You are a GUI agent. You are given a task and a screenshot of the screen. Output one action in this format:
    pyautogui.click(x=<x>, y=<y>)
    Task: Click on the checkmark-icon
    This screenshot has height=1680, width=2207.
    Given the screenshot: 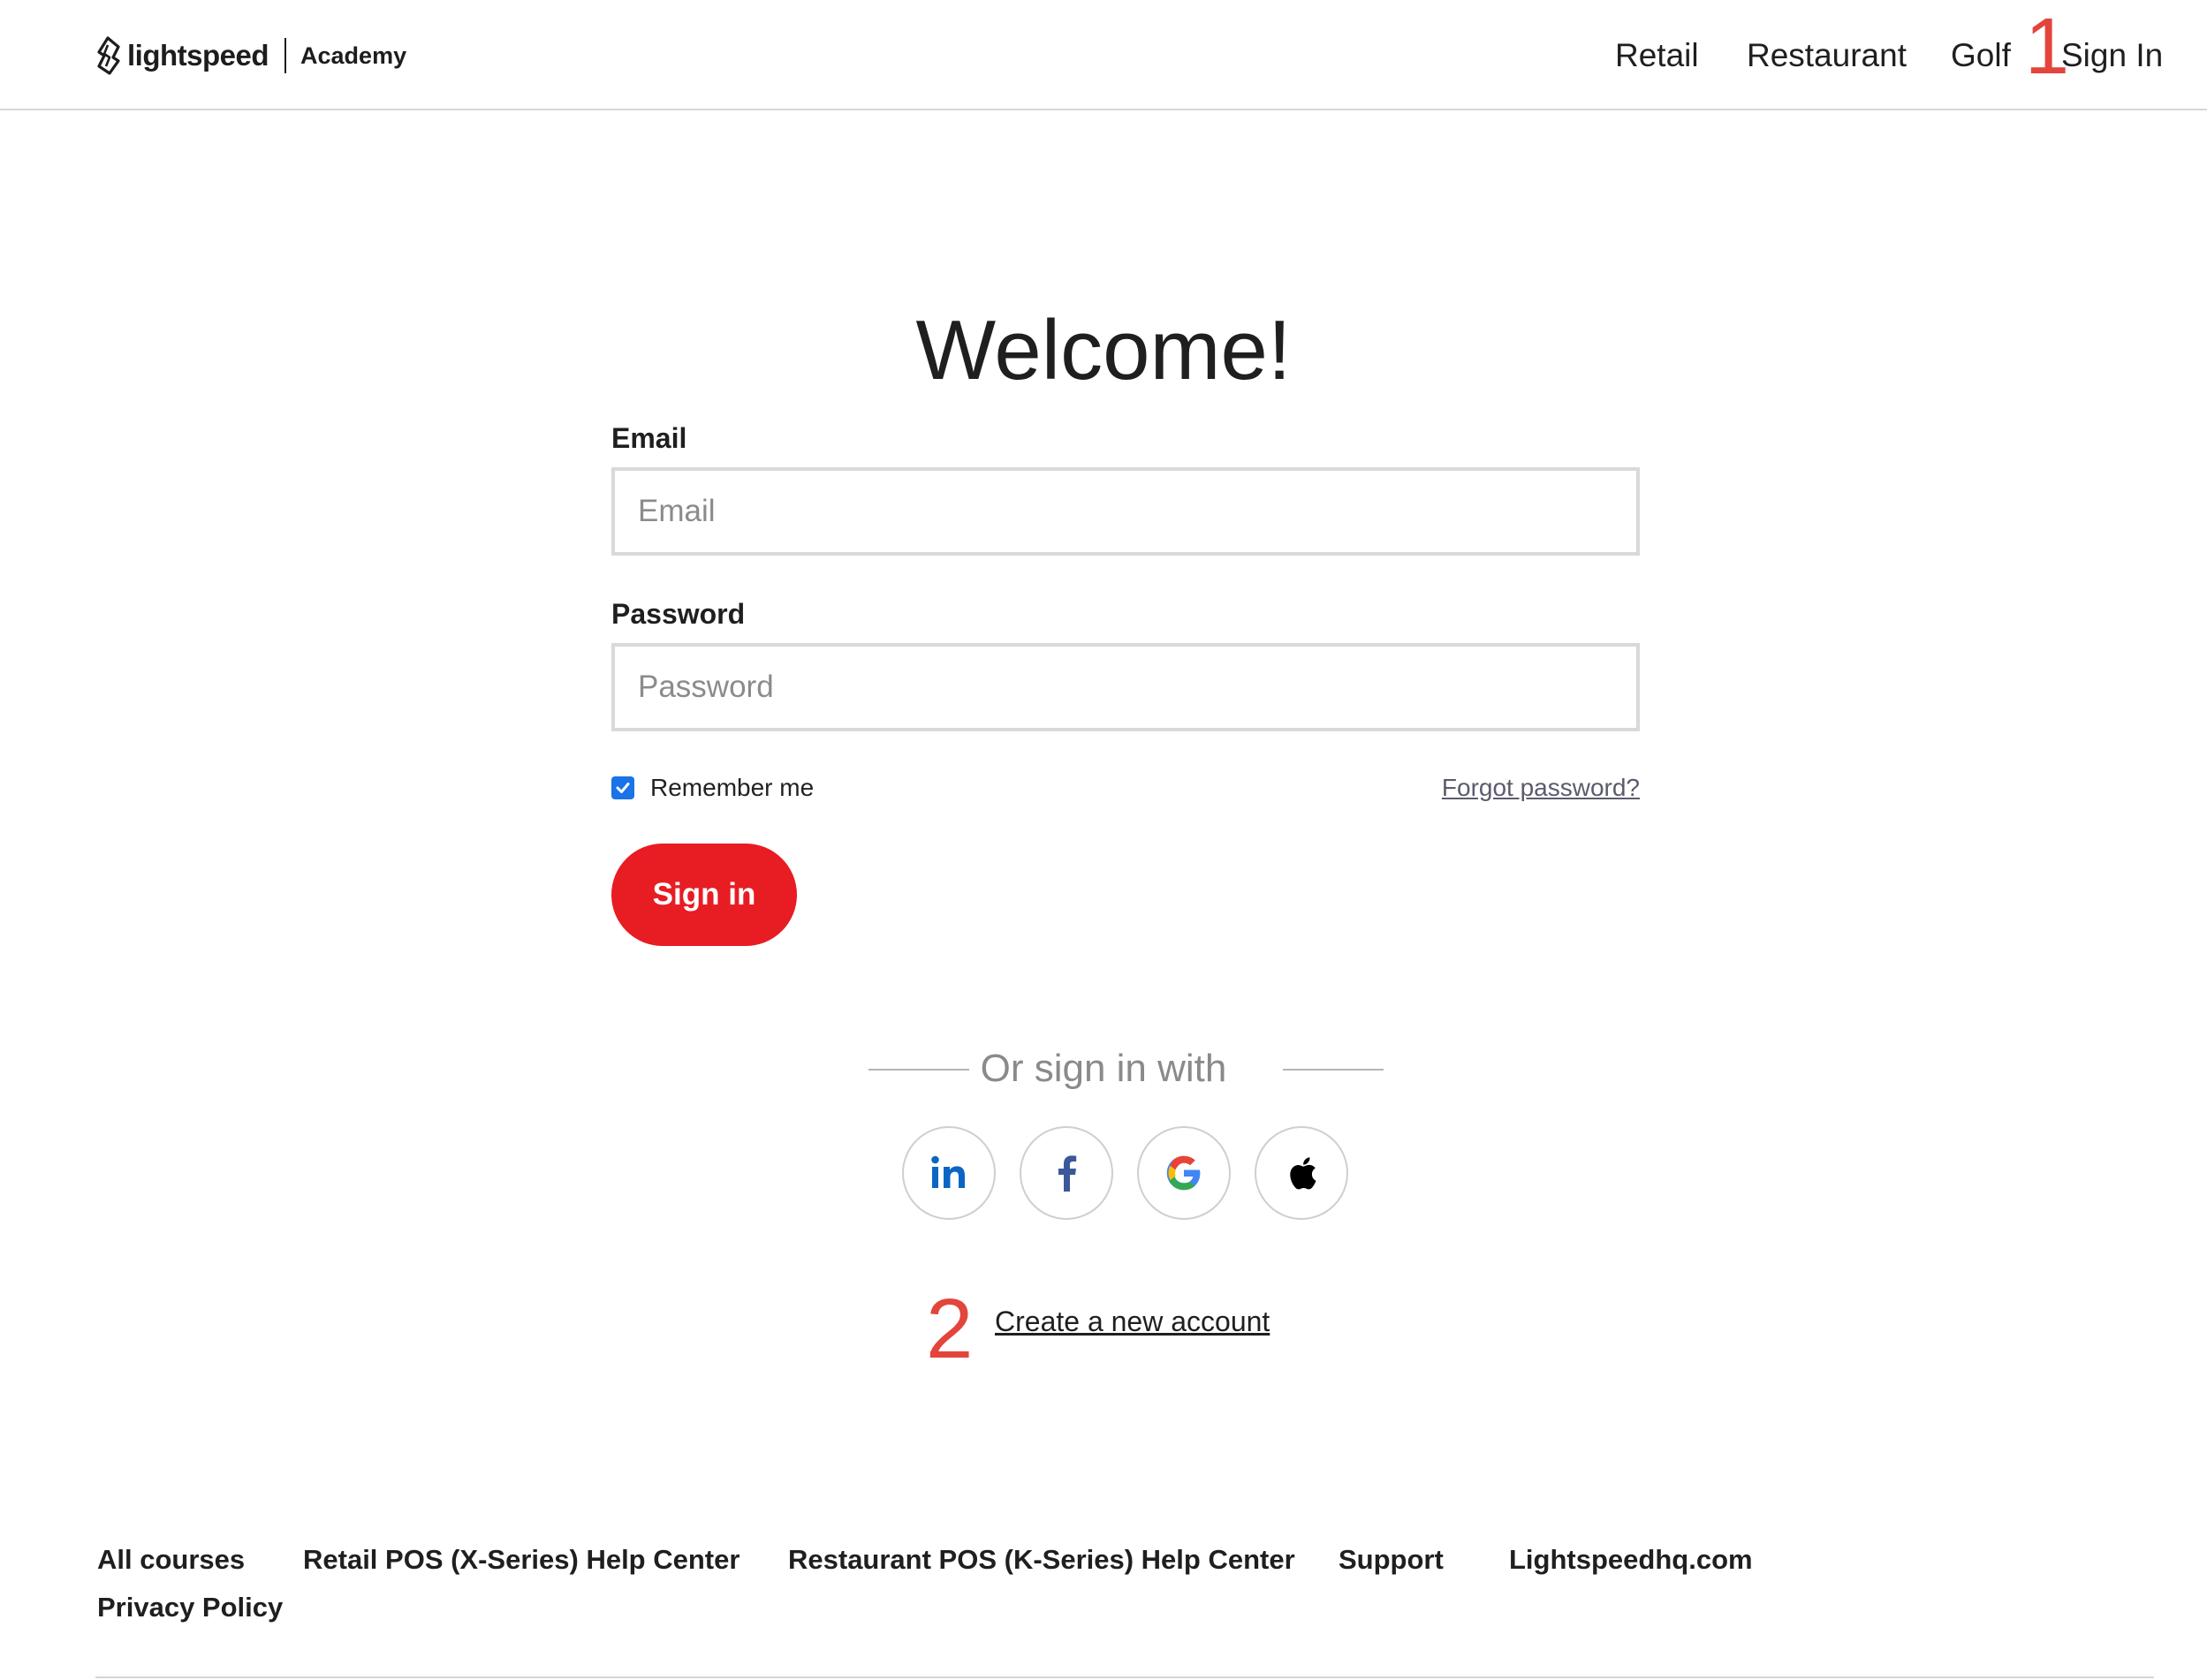 What is the action you would take?
    pyautogui.click(x=623, y=788)
    